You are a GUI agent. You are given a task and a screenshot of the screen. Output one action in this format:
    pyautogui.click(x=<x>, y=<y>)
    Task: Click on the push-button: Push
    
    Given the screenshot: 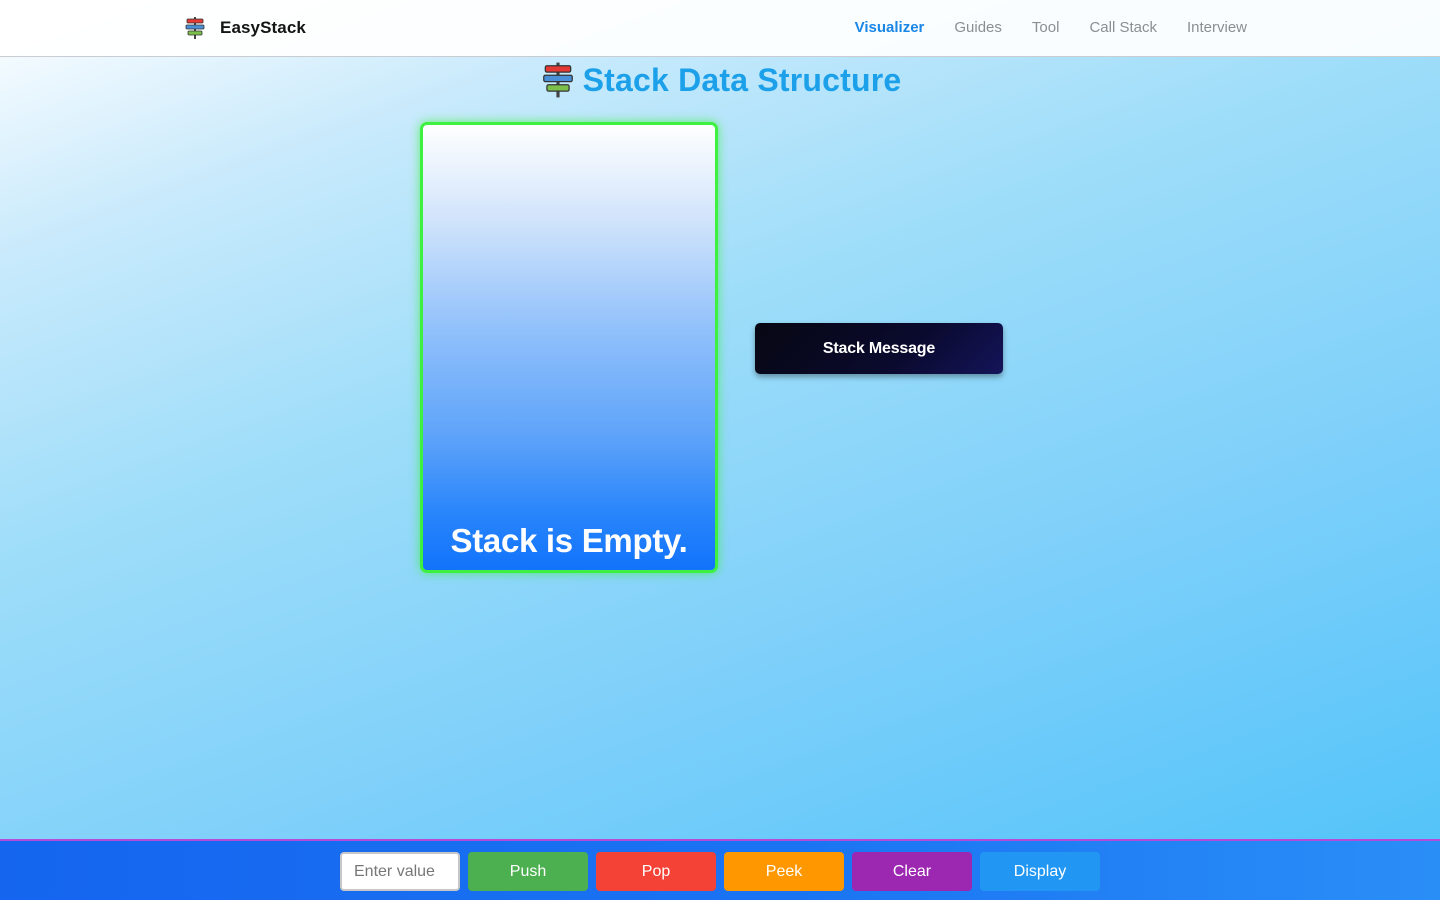 What is the action you would take?
    pyautogui.click(x=528, y=871)
    